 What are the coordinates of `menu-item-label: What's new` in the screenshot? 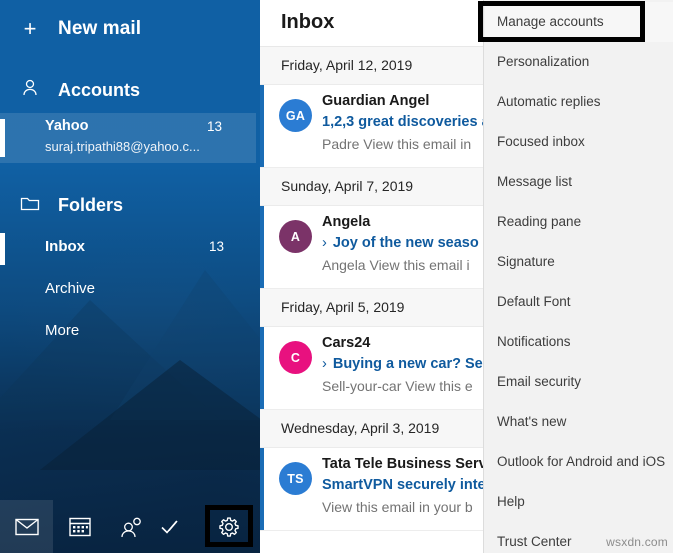 It's located at (532, 421).